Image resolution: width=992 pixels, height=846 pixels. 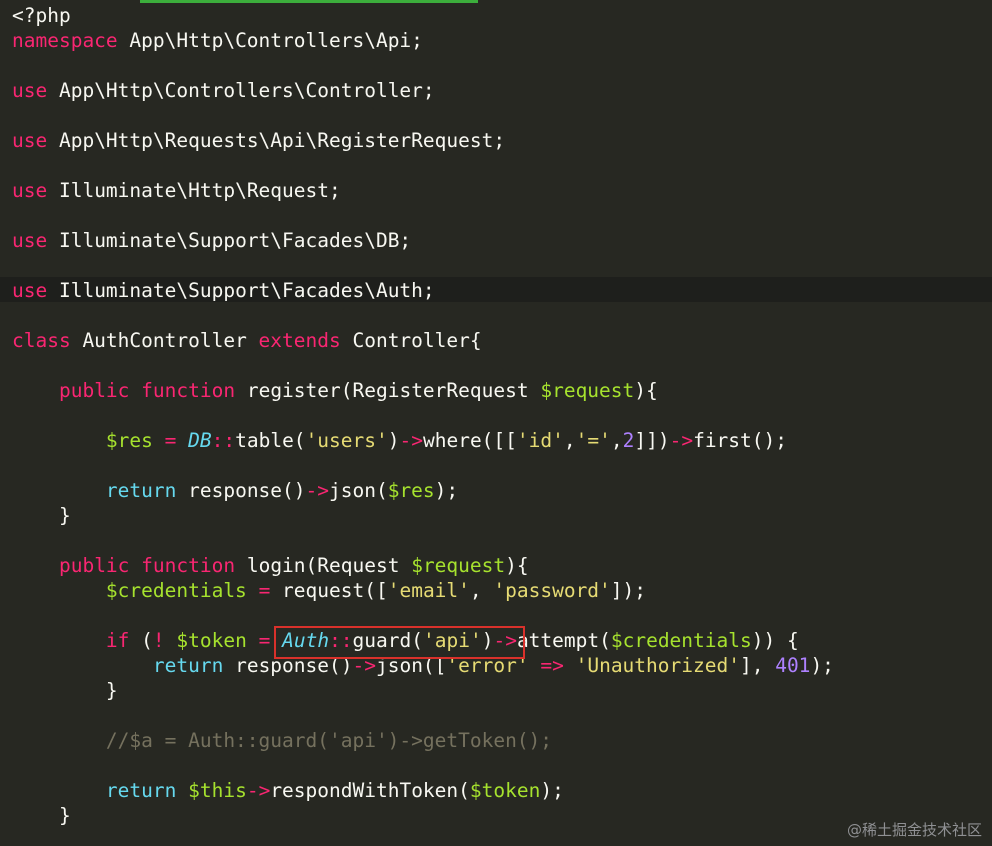 I want to click on code-token: login(Request, so click(x=323, y=565).